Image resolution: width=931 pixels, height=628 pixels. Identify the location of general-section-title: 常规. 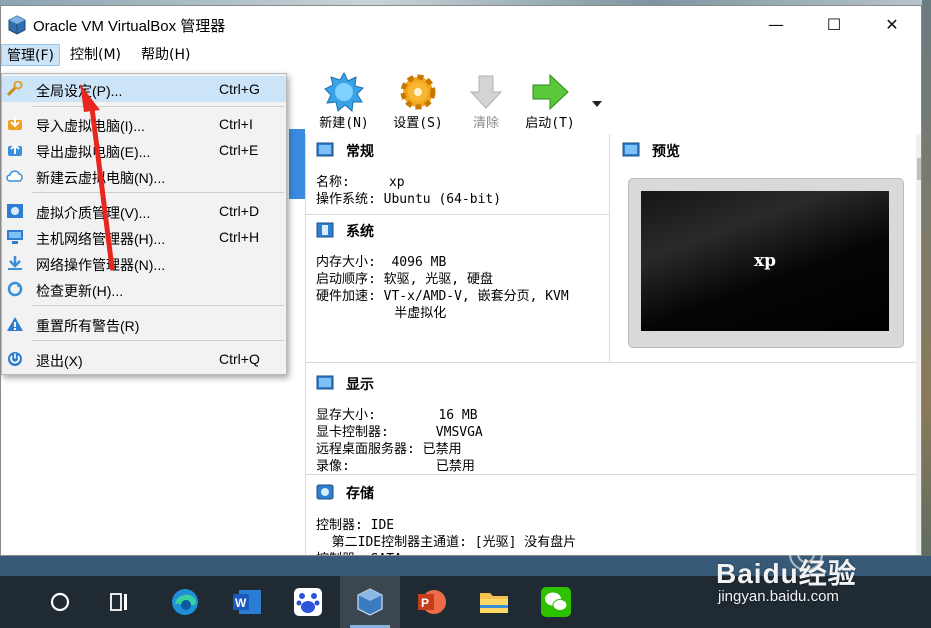
(360, 152).